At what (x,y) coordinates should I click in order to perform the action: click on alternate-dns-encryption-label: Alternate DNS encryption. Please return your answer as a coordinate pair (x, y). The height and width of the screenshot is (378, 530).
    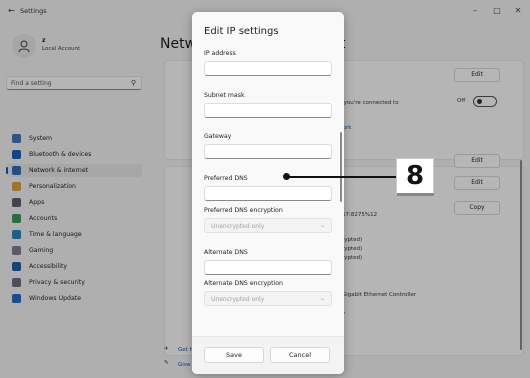
    Looking at the image, I should click on (243, 283).